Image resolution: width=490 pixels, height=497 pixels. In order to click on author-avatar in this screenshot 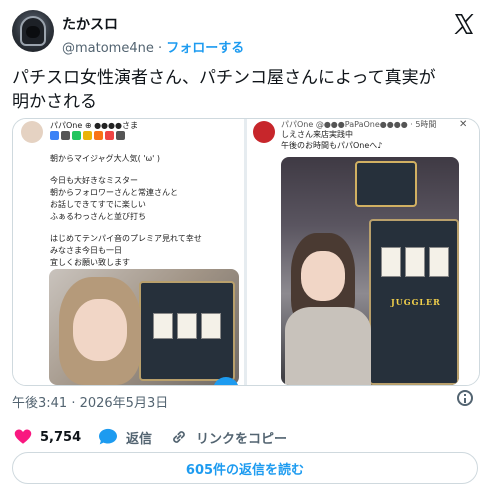, I will do `click(33, 31)`.